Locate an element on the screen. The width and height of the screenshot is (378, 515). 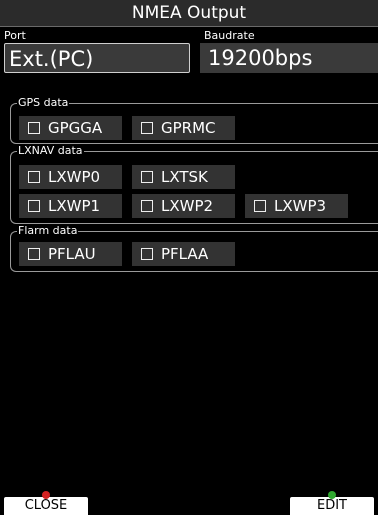
lxwp1-label: LXWP1 is located at coordinates (74, 206).